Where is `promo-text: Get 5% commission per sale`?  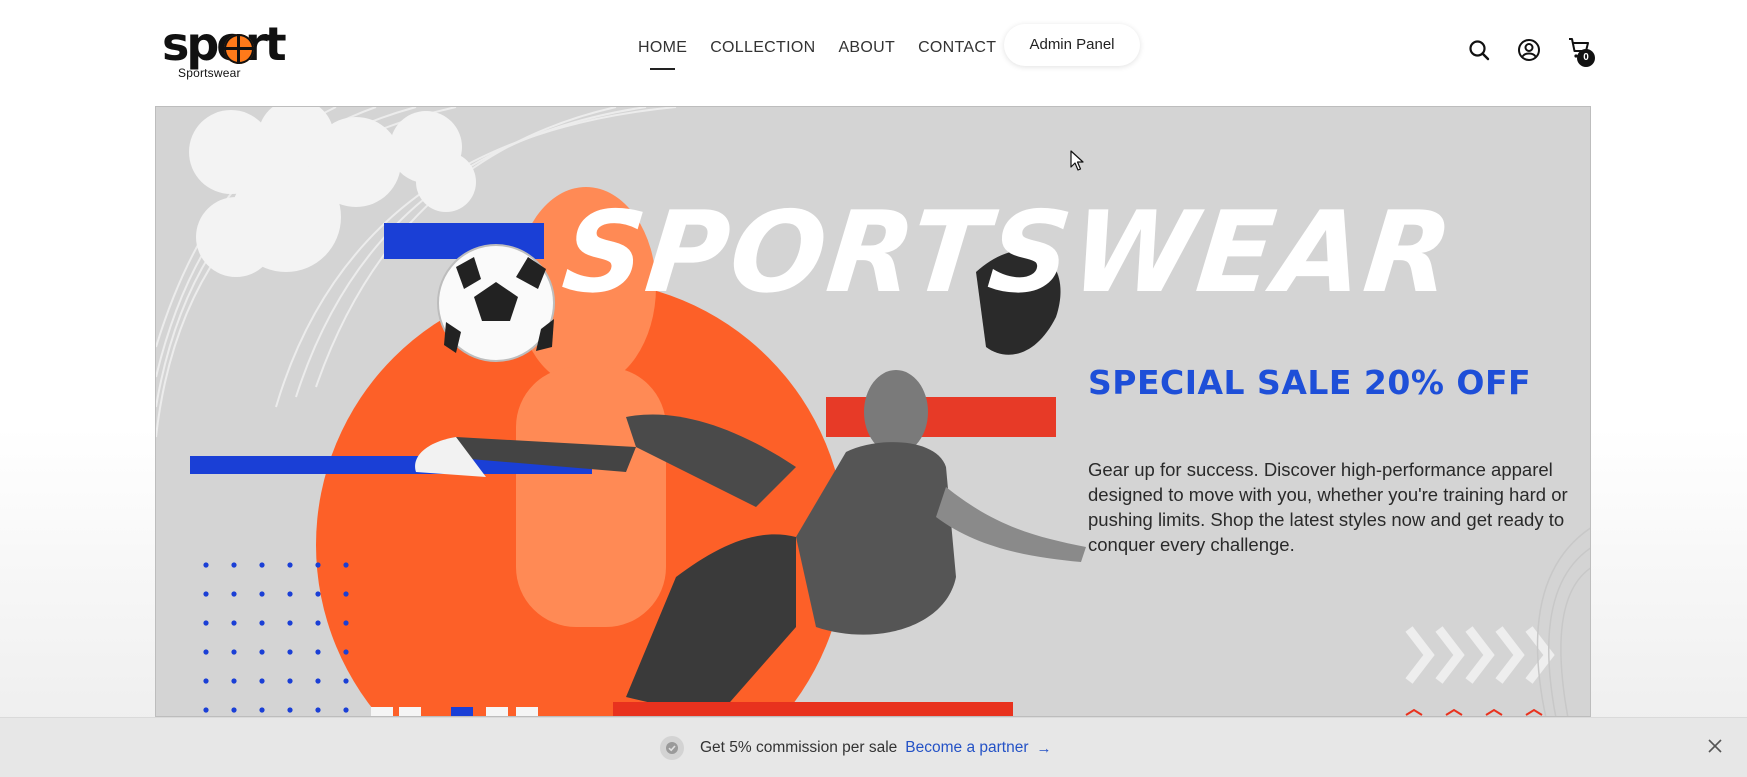
promo-text: Get 5% commission per sale is located at coordinates (799, 747).